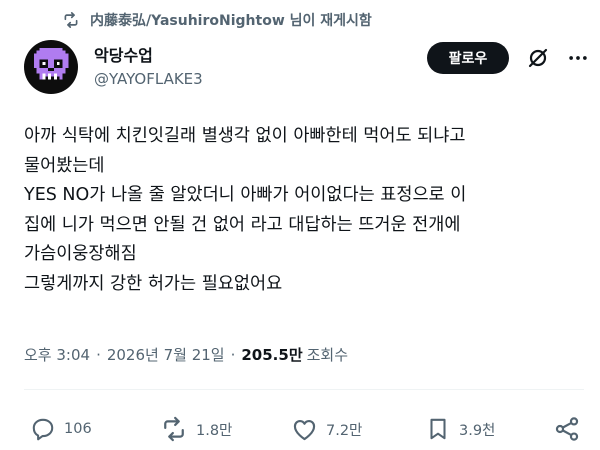 This screenshot has width=600, height=450. I want to click on divider, so click(304, 389).